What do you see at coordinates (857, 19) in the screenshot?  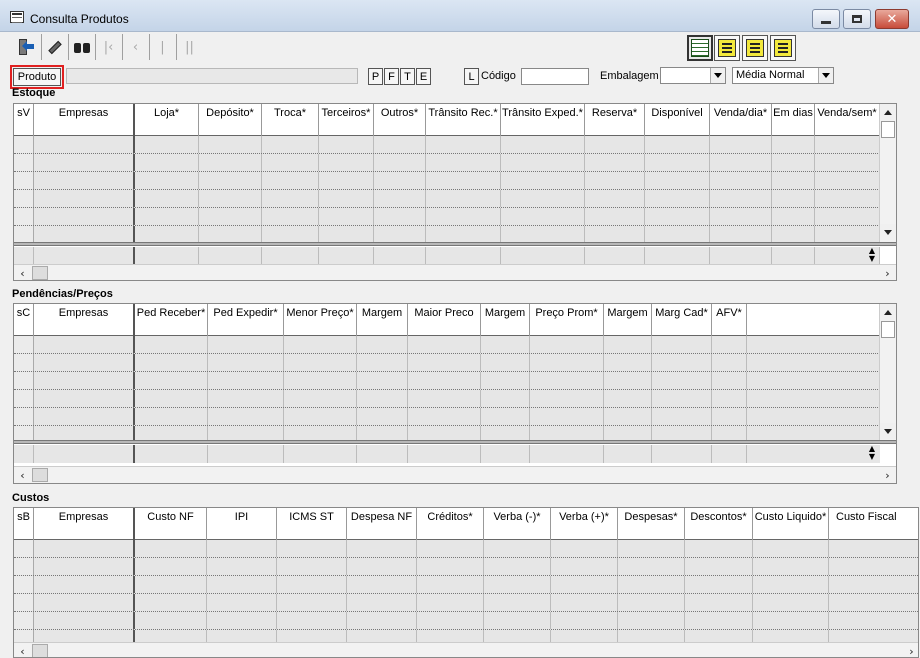 I see `maximize-button` at bounding box center [857, 19].